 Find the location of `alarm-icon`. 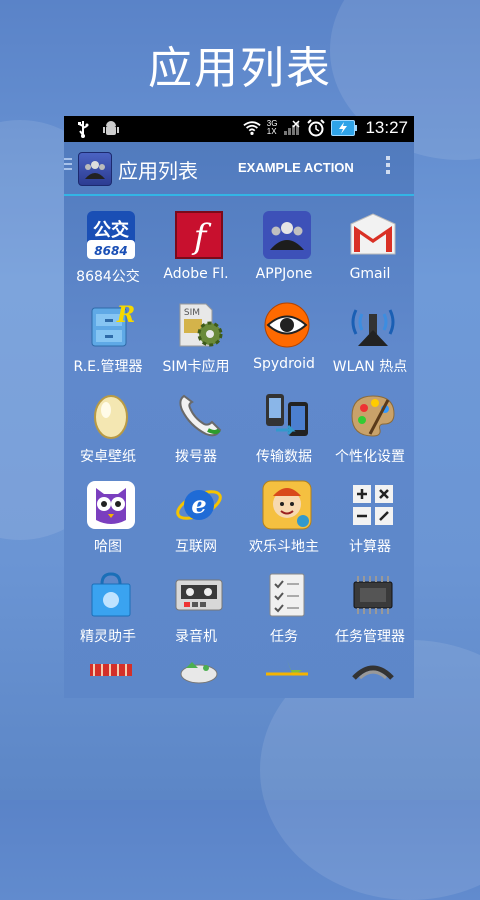

alarm-icon is located at coordinates (316, 128).